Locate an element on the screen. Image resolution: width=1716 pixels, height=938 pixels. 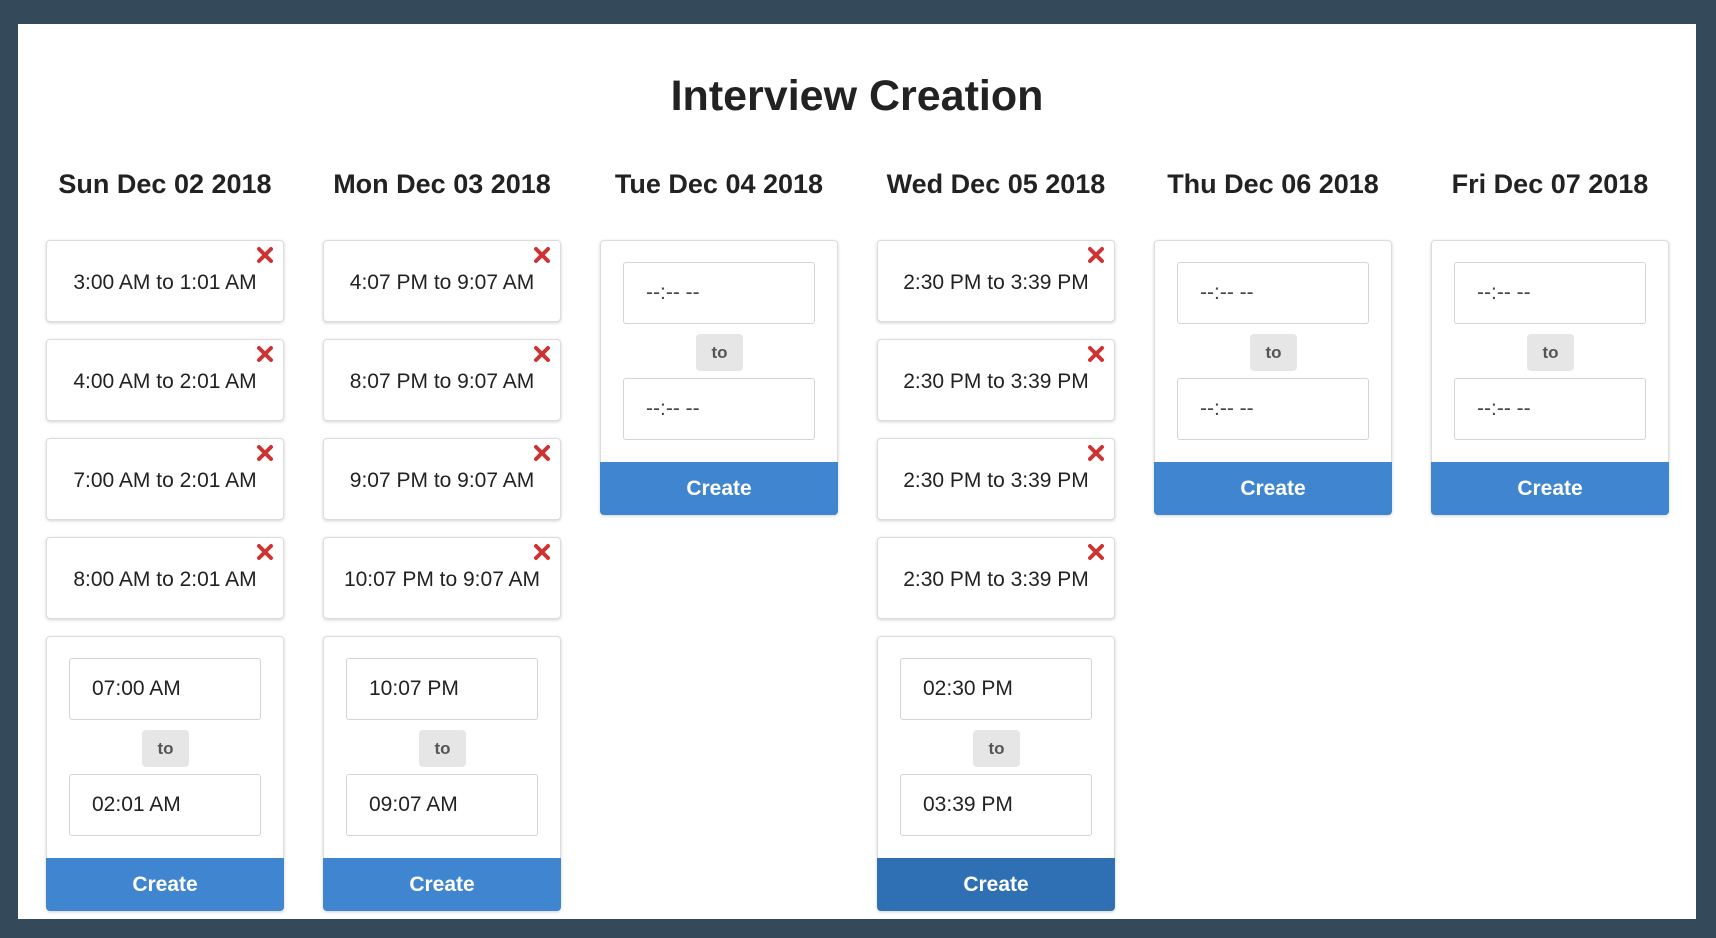
day-header: Sun Dec 02 2018 is located at coordinates (165, 184).